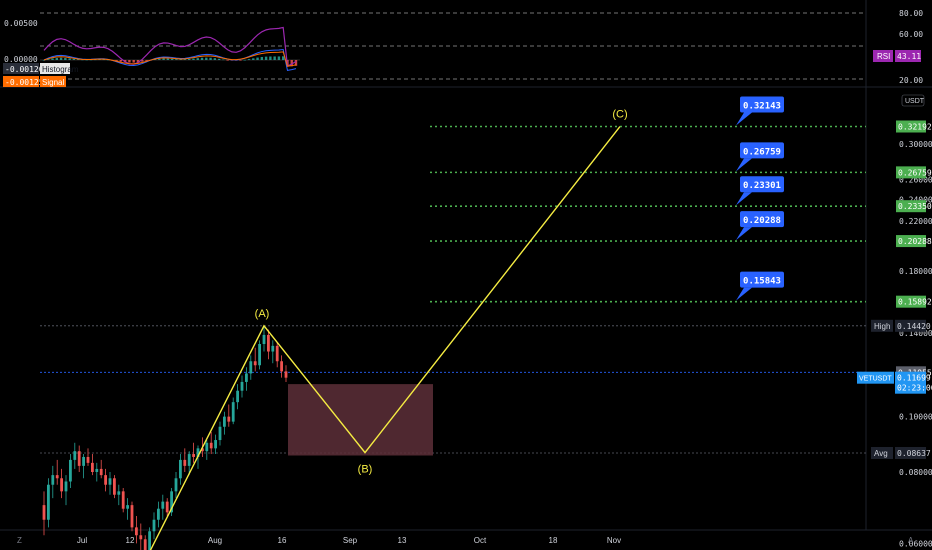  What do you see at coordinates (881, 453) in the screenshot?
I see `stat-label: Avg` at bounding box center [881, 453].